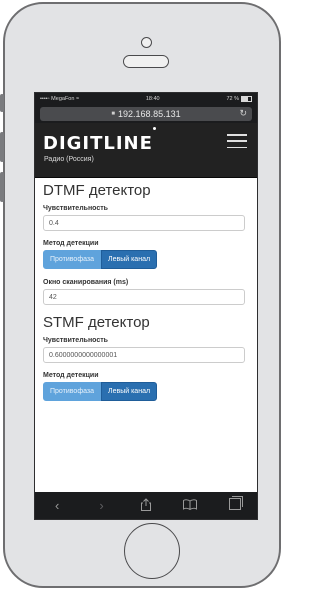 Image resolution: width=320 pixels, height=591 pixels. Describe the element at coordinates (72, 391) in the screenshot. I see `stmf-method-antiphase-button: Противофаза` at that location.